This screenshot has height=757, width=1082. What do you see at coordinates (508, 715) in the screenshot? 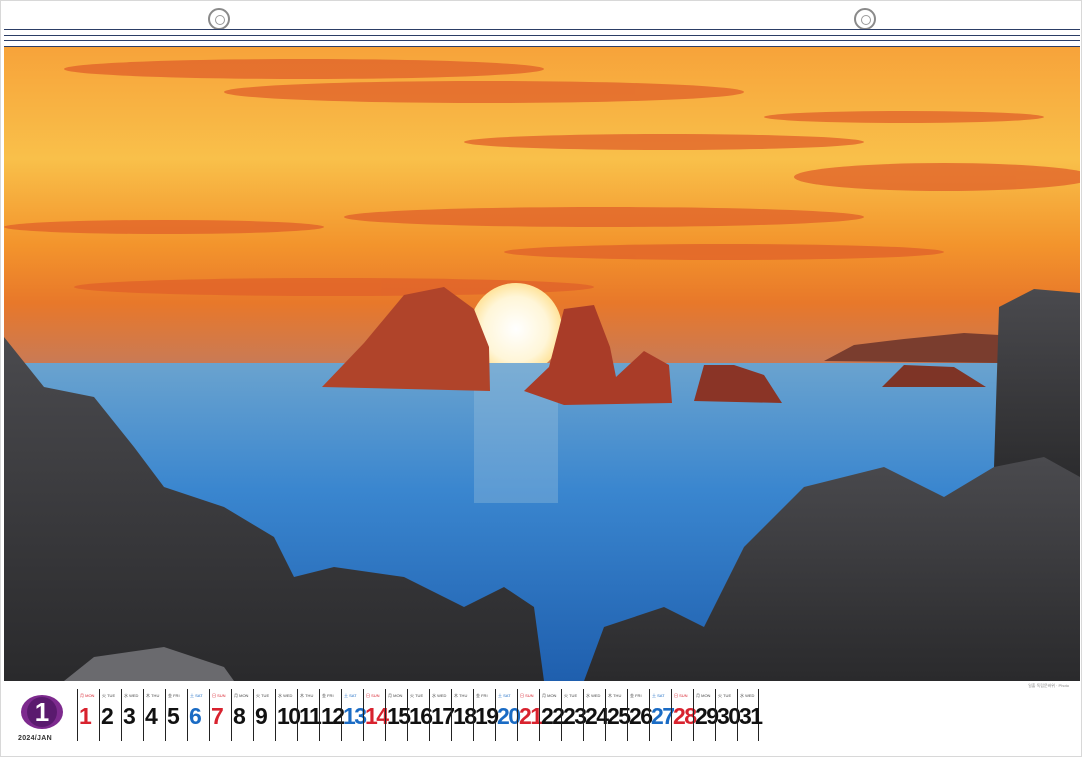
I see `day-cell: 土 SAT 20` at bounding box center [508, 715].